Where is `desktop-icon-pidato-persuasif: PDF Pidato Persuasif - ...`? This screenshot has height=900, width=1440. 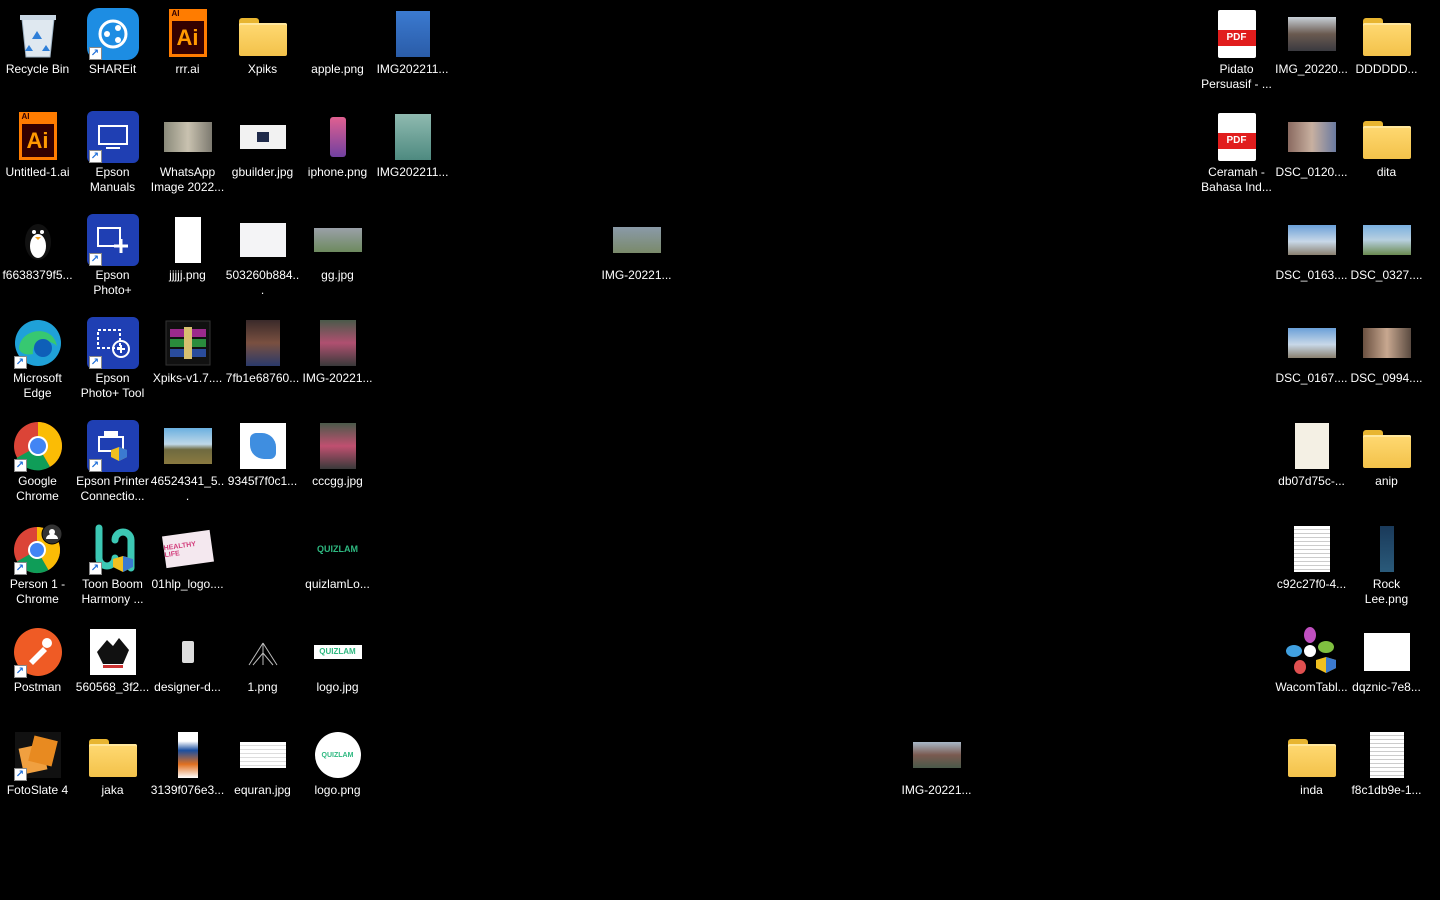 desktop-icon-pidato-persuasif: PDF Pidato Persuasif - ... is located at coordinates (1236, 50).